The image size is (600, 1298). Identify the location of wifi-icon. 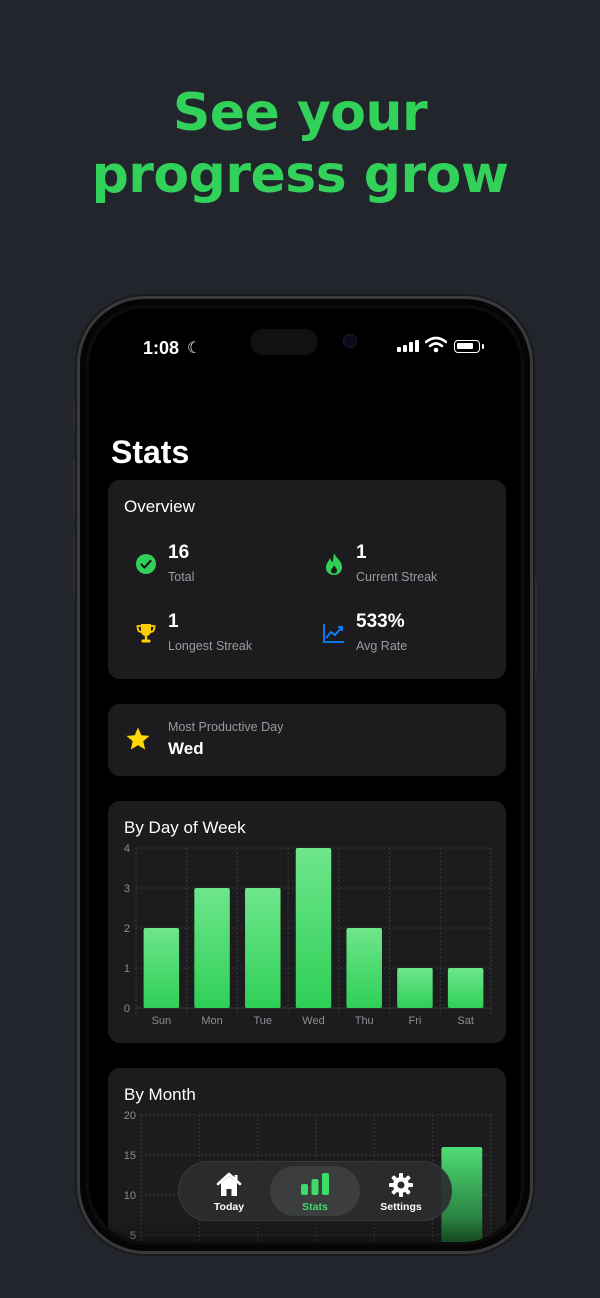
(436, 344).